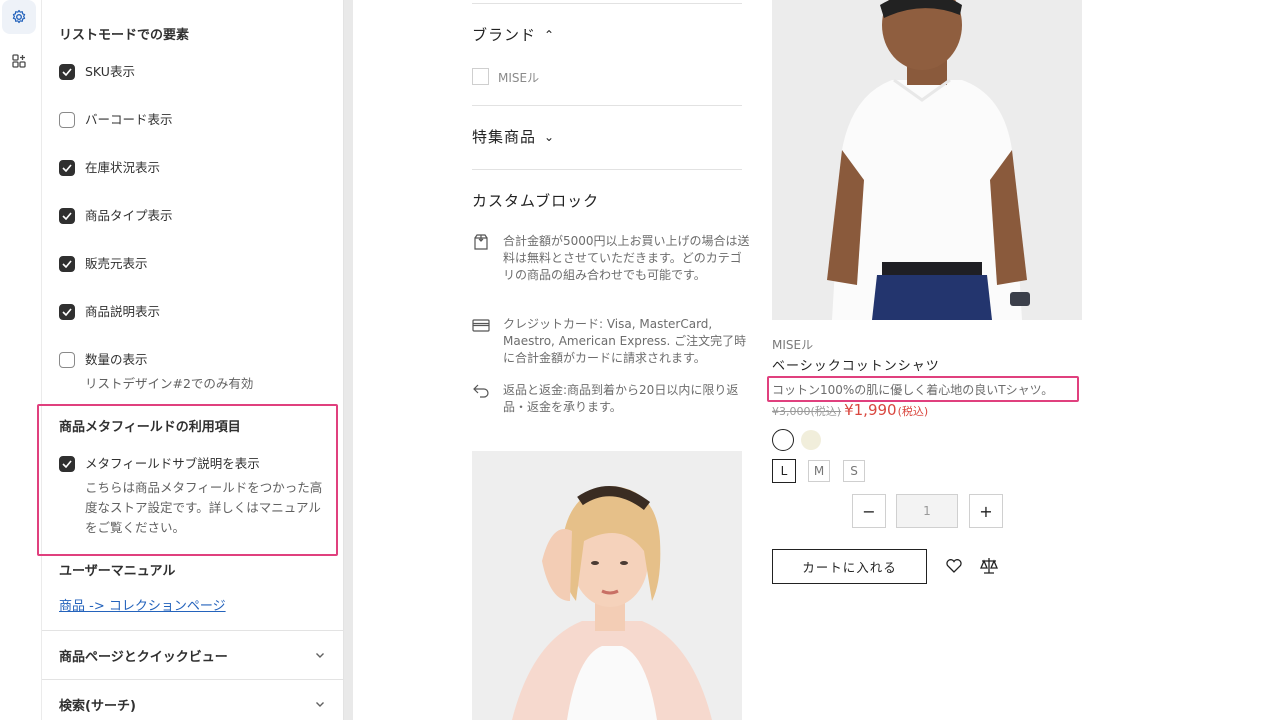 Image resolution: width=1280 pixels, height=720 pixels. Describe the element at coordinates (811, 440) in the screenshot. I see `color-swatch-cream` at that location.